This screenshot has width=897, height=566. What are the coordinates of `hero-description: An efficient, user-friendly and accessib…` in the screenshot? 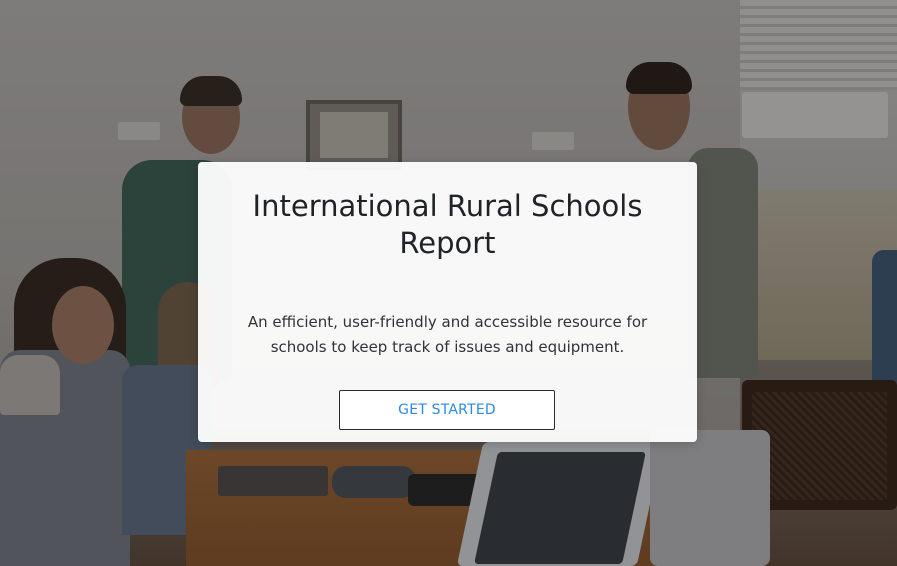 It's located at (447, 334).